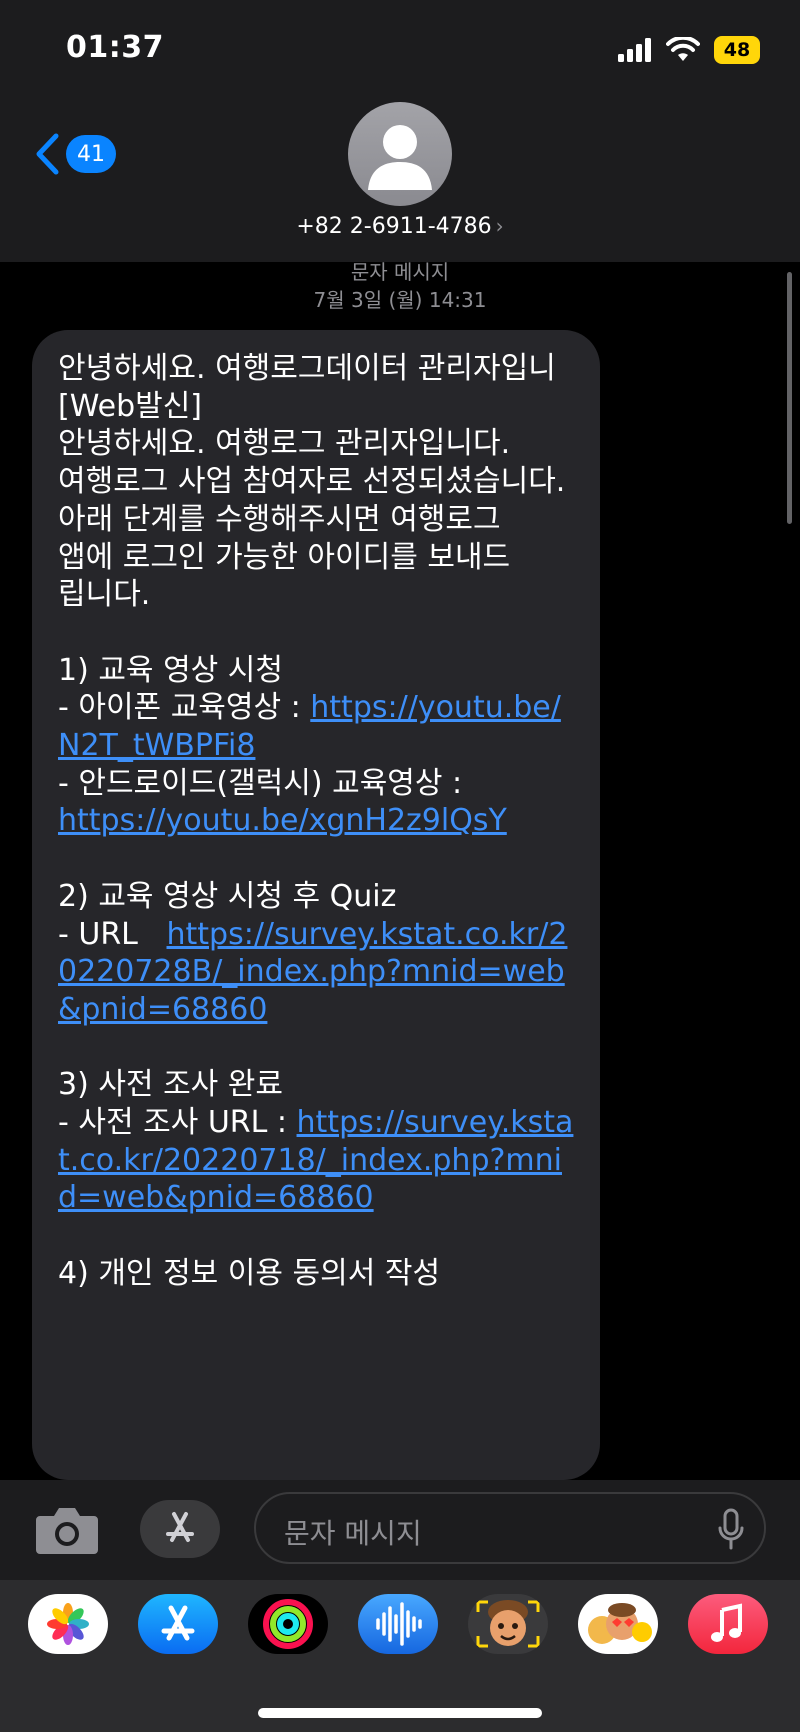  Describe the element at coordinates (172, 1104) in the screenshot. I see `message-text: 3) 사전 조사 완료 - 사전 조사 URL :` at that location.